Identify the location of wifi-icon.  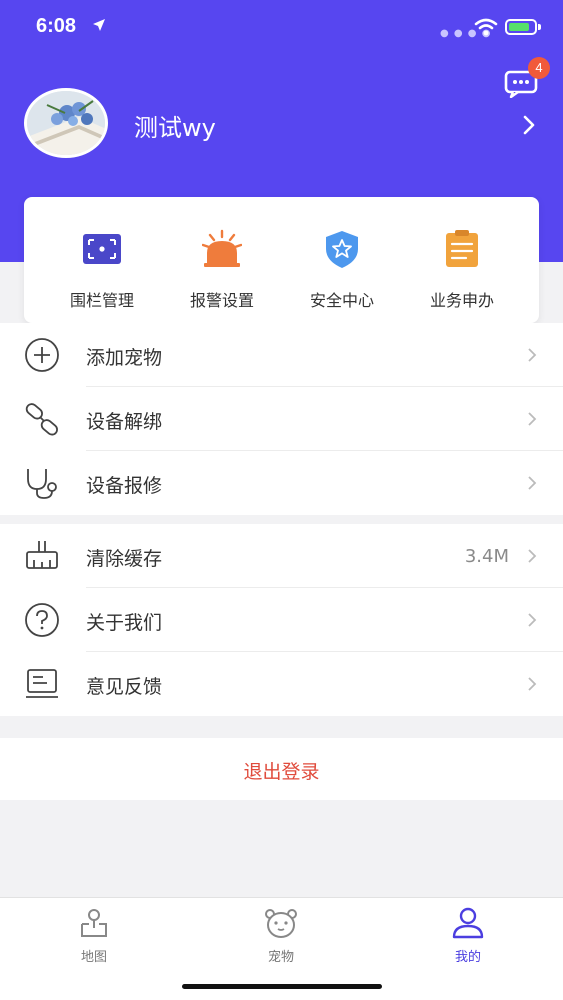
(486, 27).